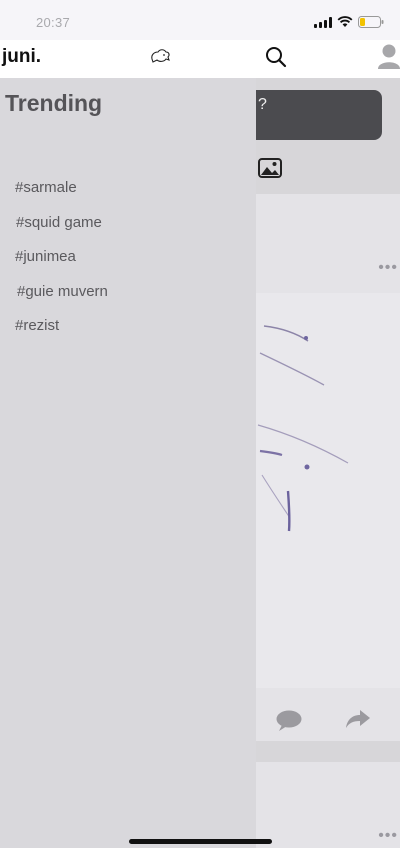 This screenshot has width=400, height=848. I want to click on status-icons, so click(349, 22).